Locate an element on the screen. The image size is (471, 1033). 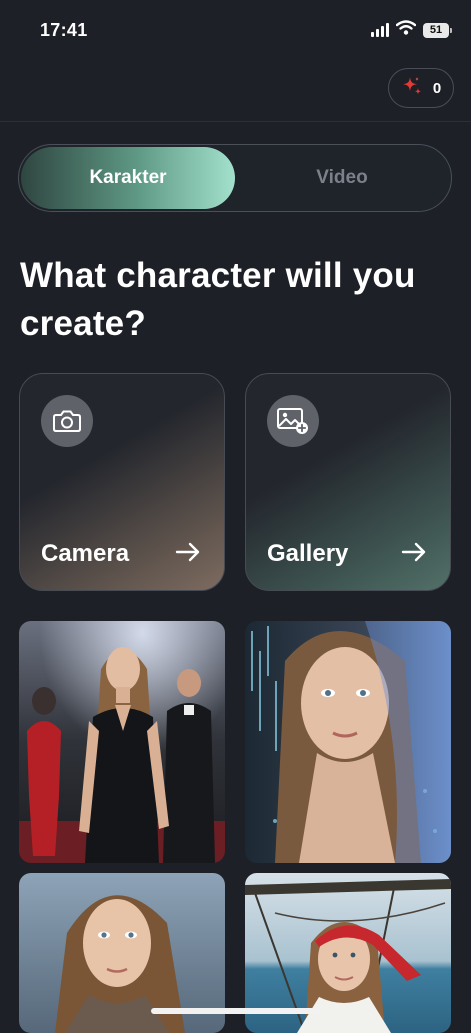
wifi-icon is located at coordinates (406, 30).